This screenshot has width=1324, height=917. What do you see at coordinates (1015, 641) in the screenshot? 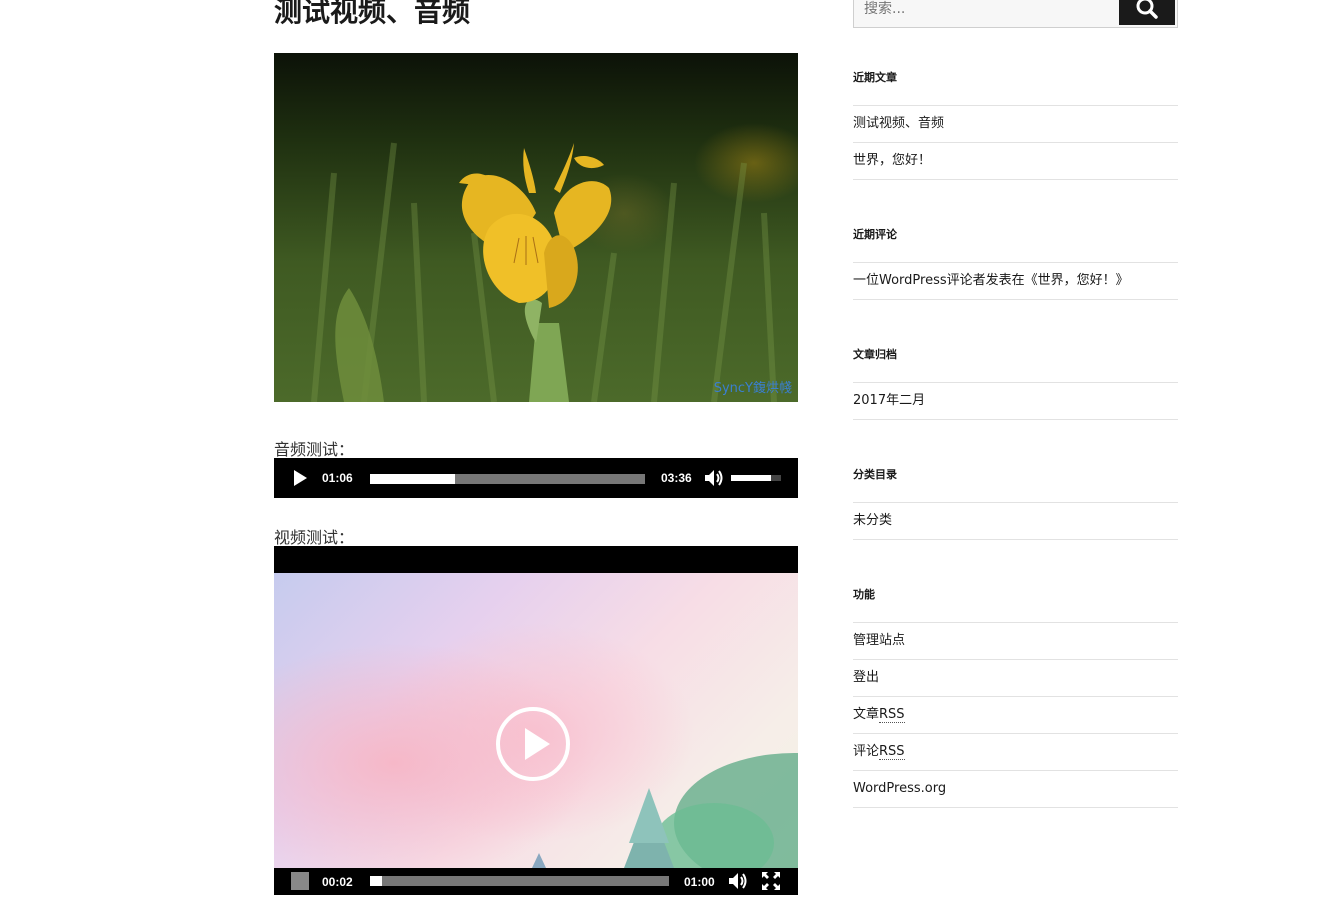
I see `list-item: 管理站点` at bounding box center [1015, 641].